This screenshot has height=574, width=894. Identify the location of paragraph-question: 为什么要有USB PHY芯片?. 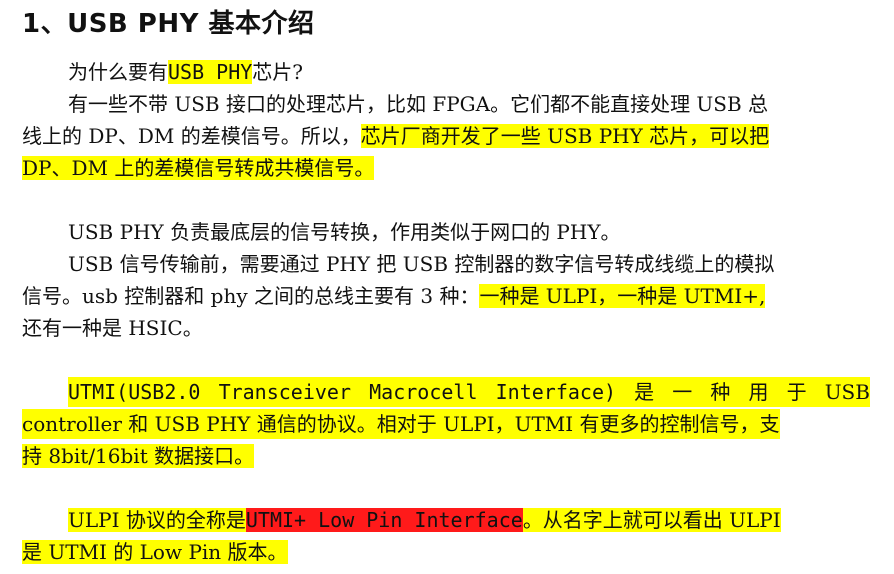
(185, 72).